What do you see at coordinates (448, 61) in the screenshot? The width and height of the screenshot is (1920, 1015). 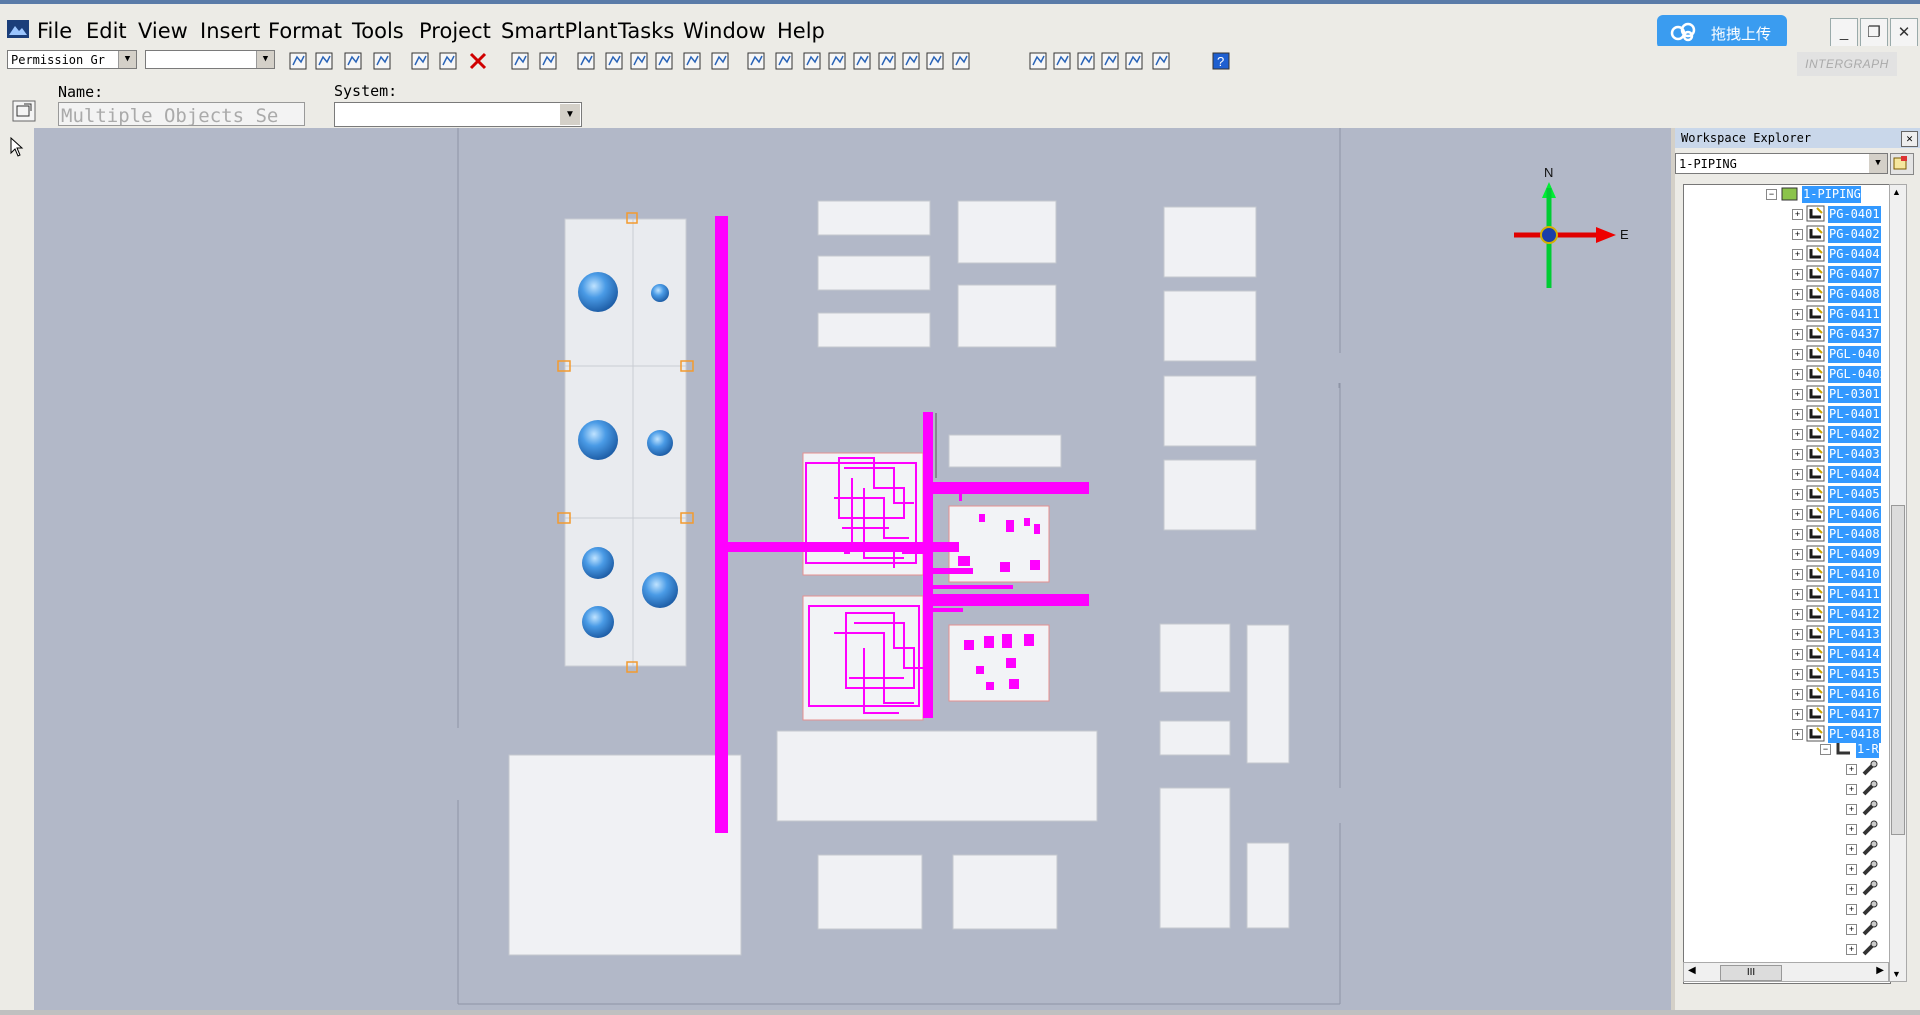 I see `paste-icon` at bounding box center [448, 61].